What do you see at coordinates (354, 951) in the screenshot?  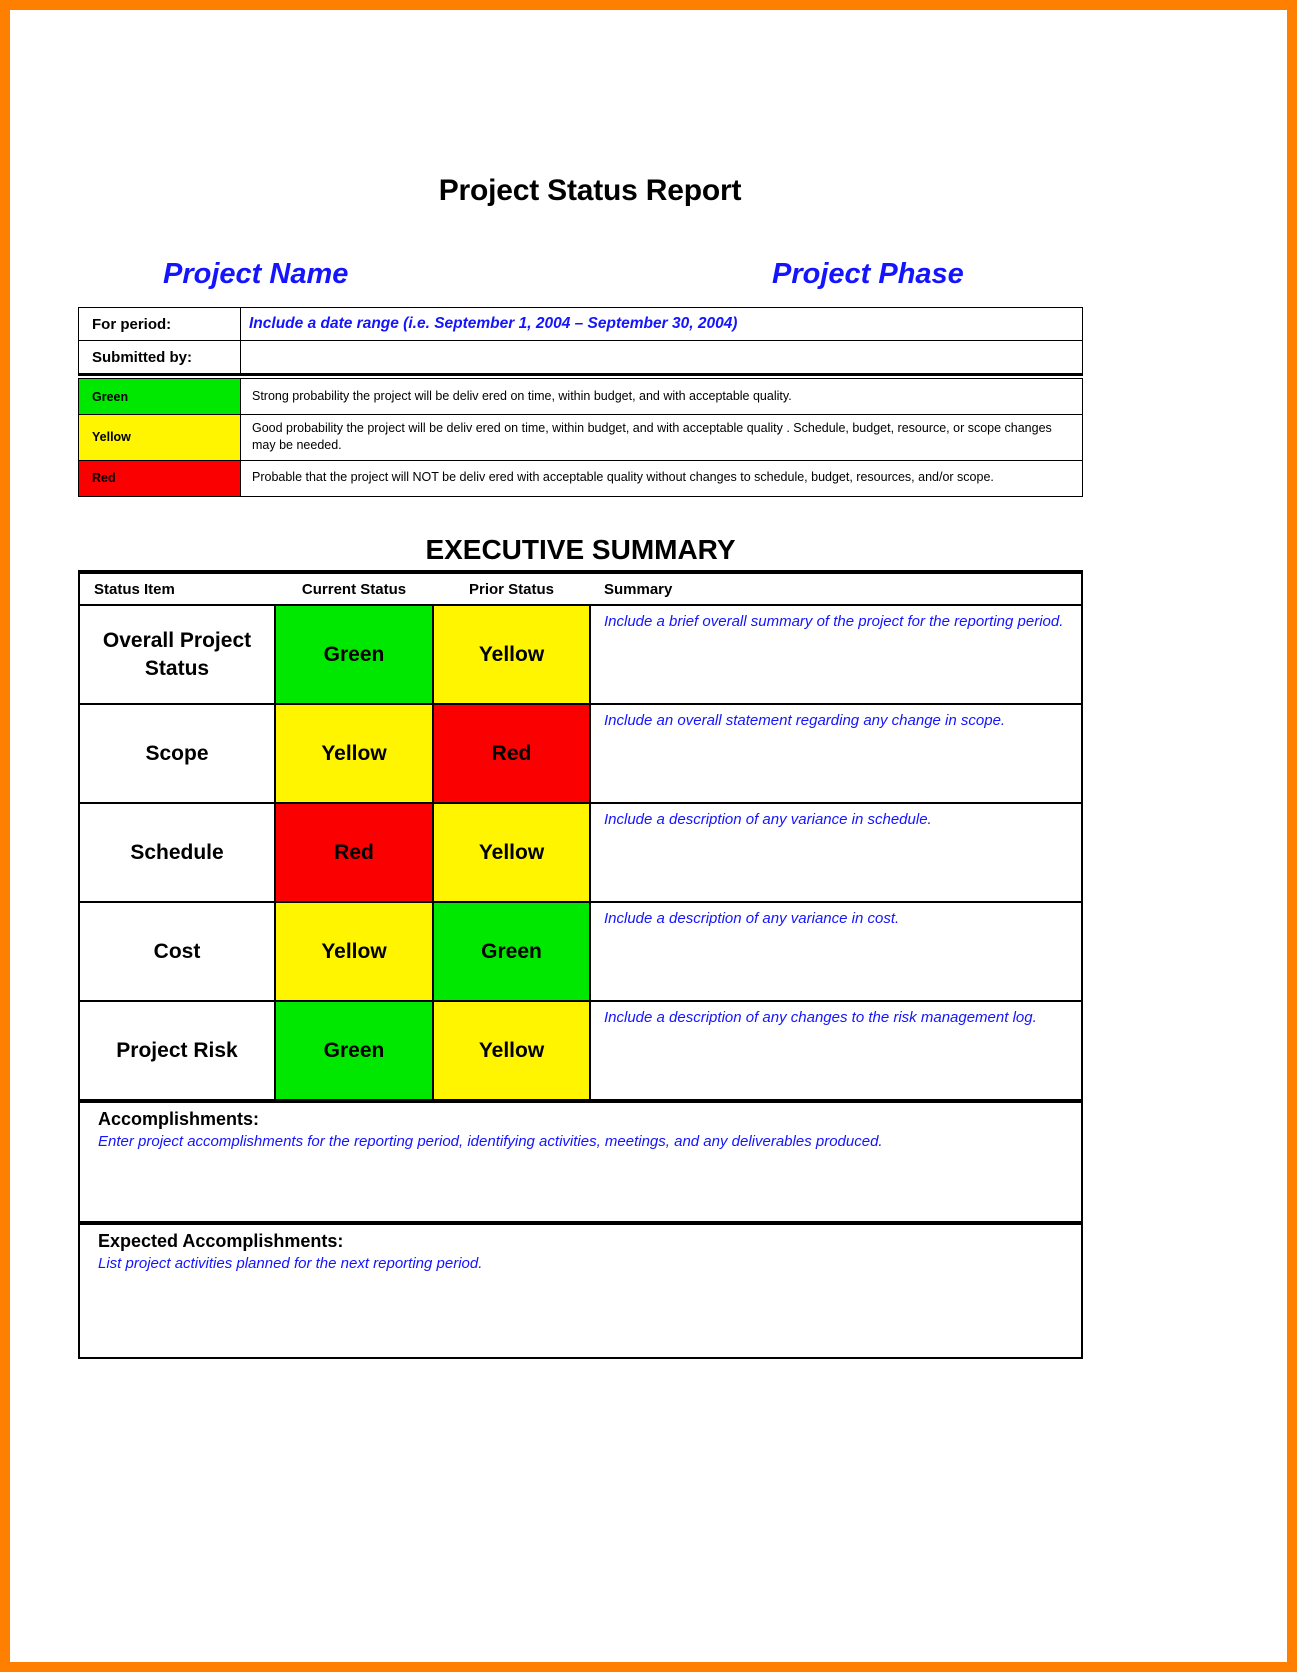 I see `current-status-cost: Yellow` at bounding box center [354, 951].